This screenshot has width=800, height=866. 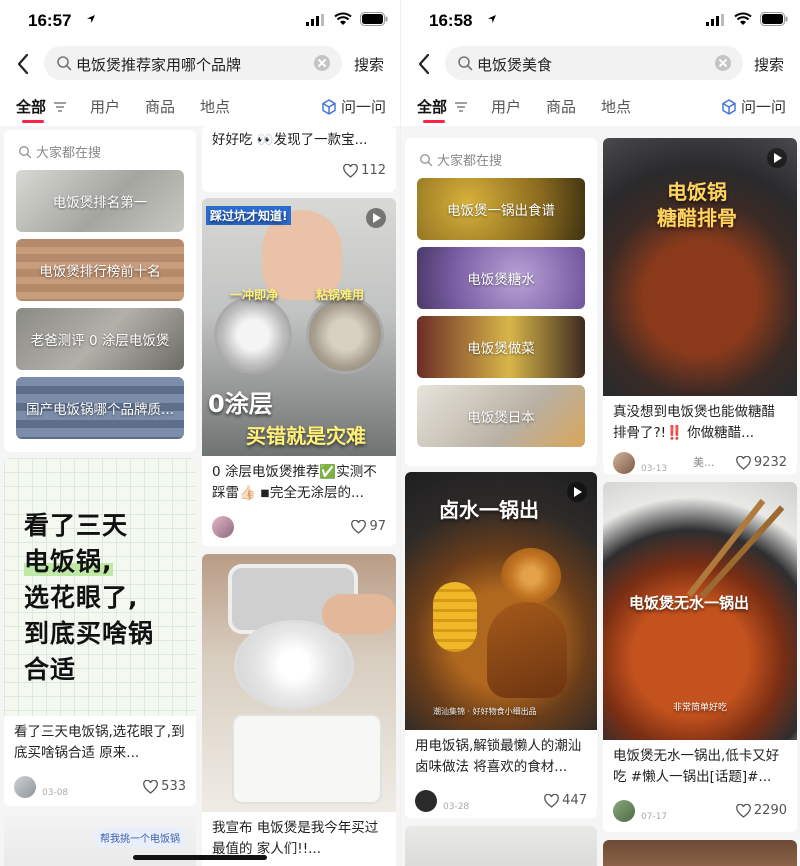 I want to click on filter-tabs: 全部 用户 商品 地点 问一问, so click(x=600, y=107).